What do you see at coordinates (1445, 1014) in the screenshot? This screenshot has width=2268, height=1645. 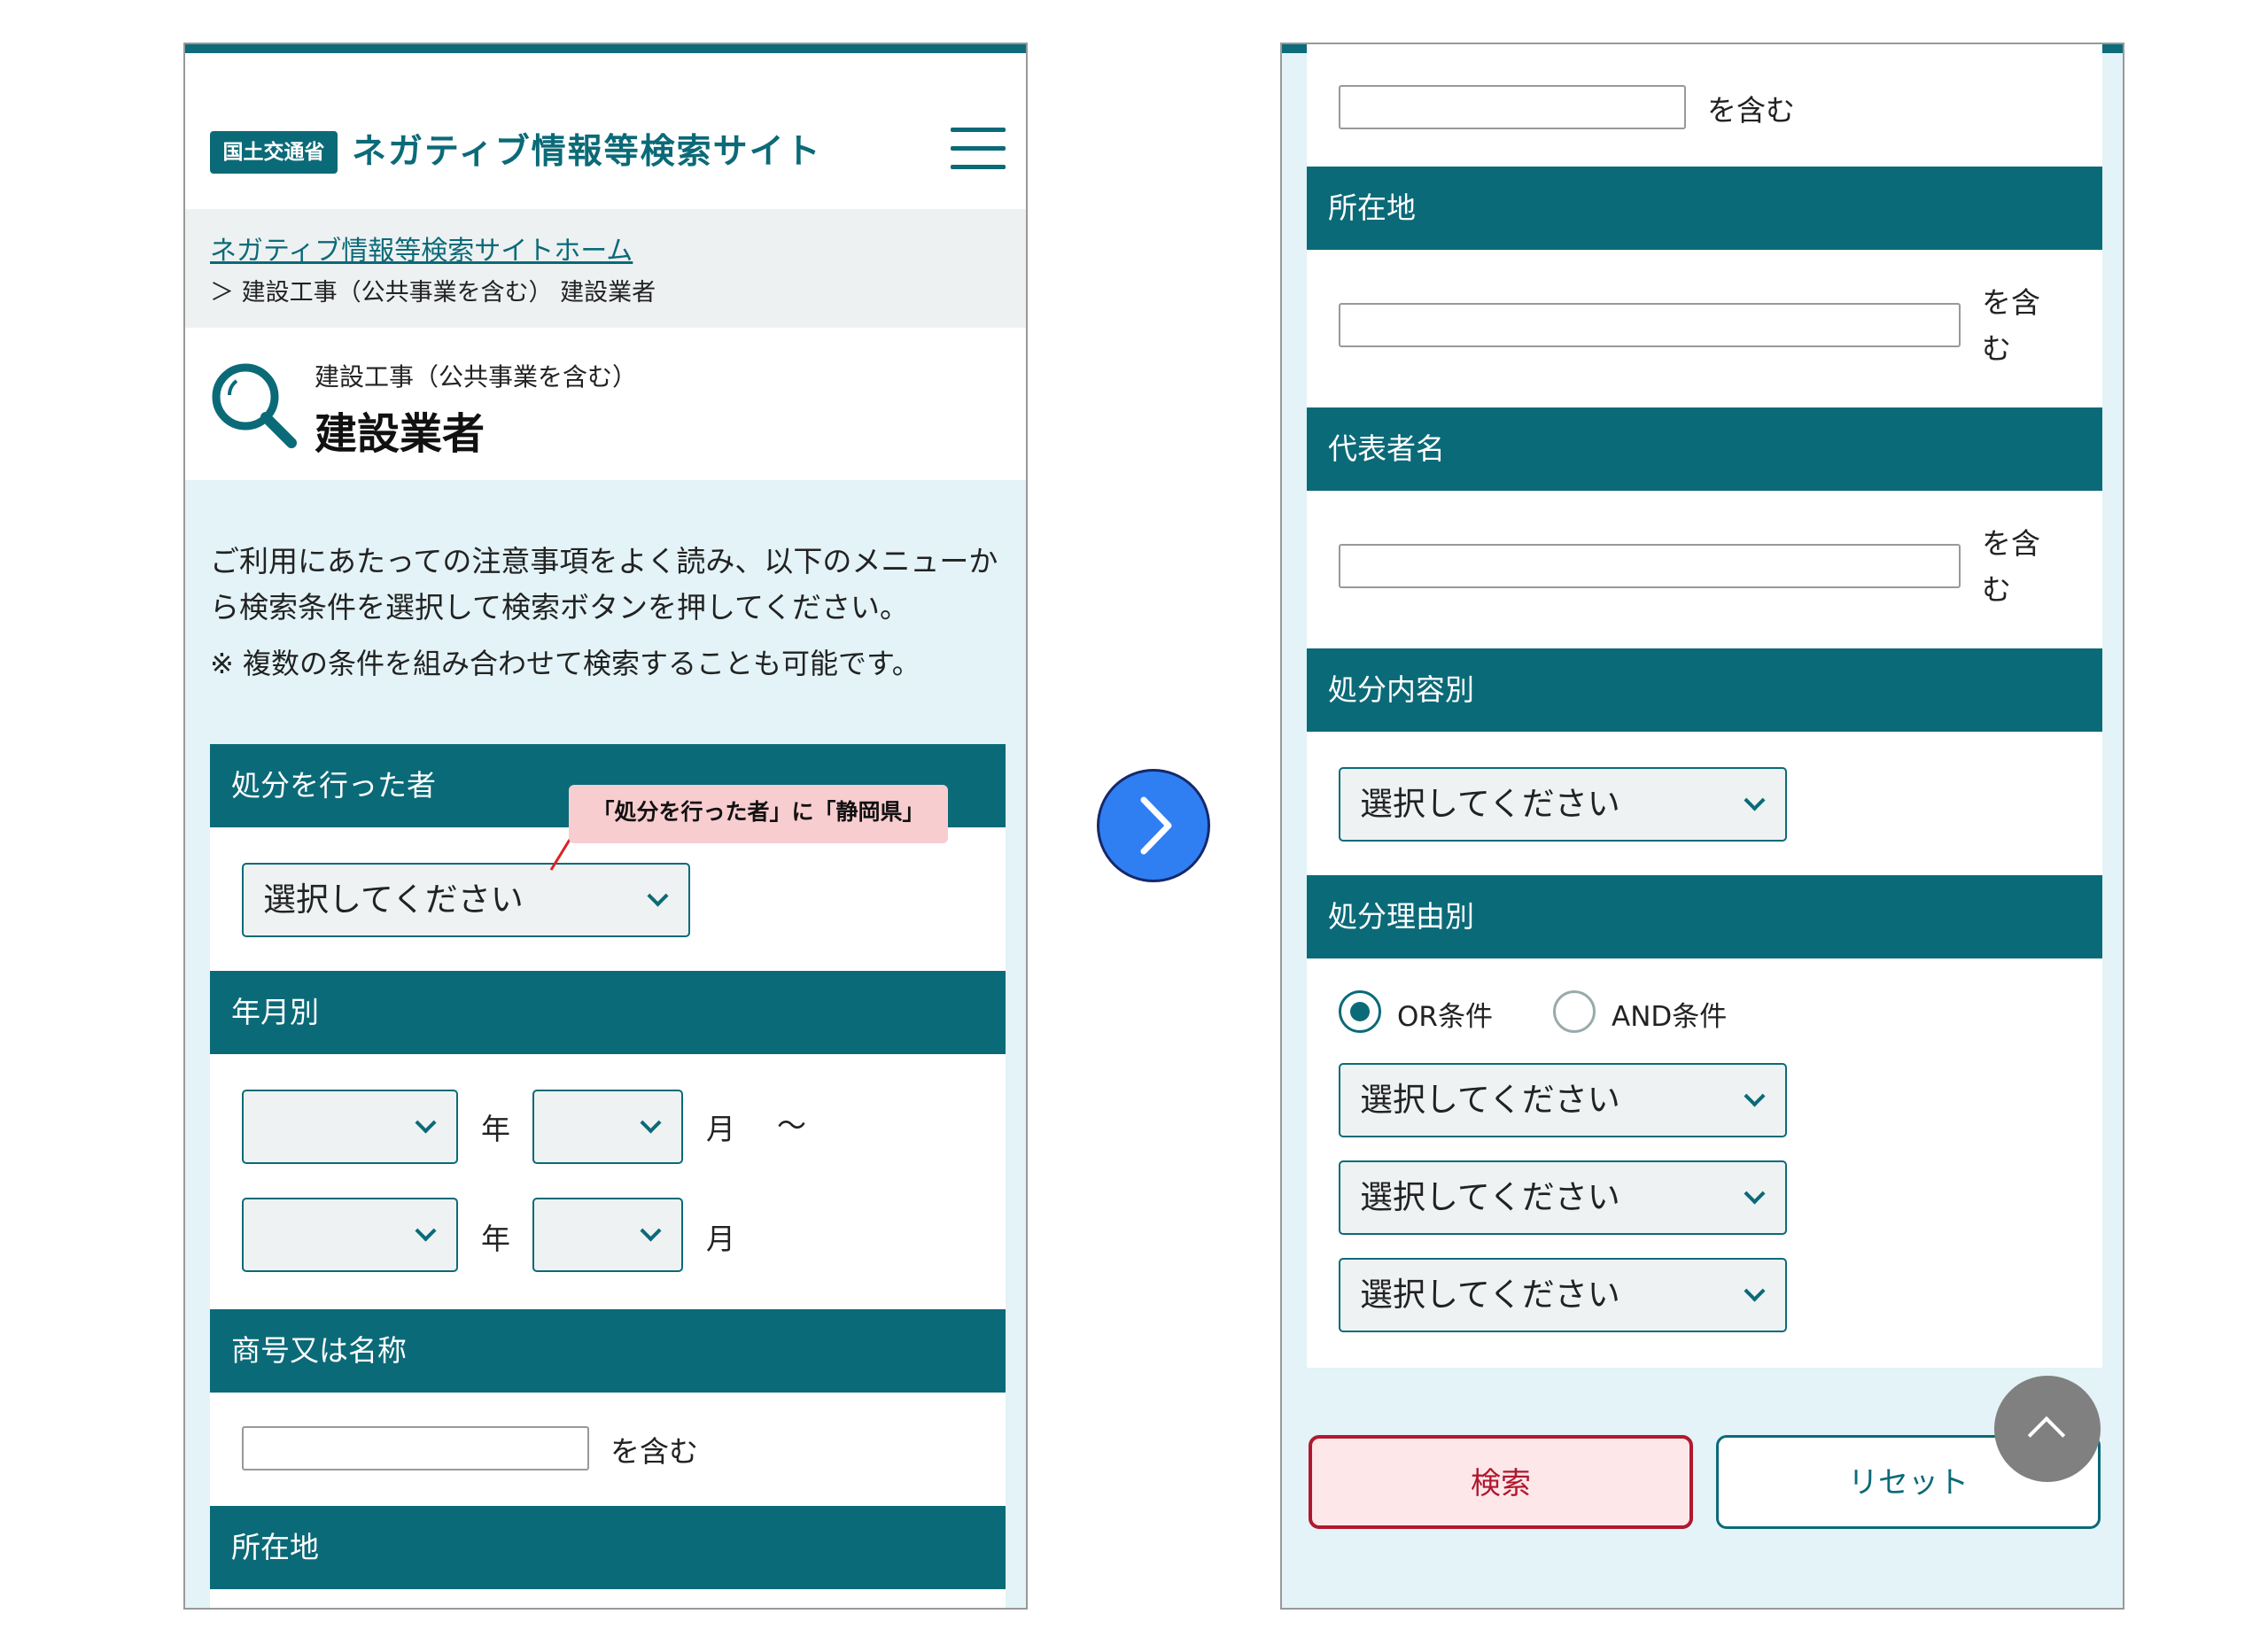 I see `or-condition-label: OR条件` at bounding box center [1445, 1014].